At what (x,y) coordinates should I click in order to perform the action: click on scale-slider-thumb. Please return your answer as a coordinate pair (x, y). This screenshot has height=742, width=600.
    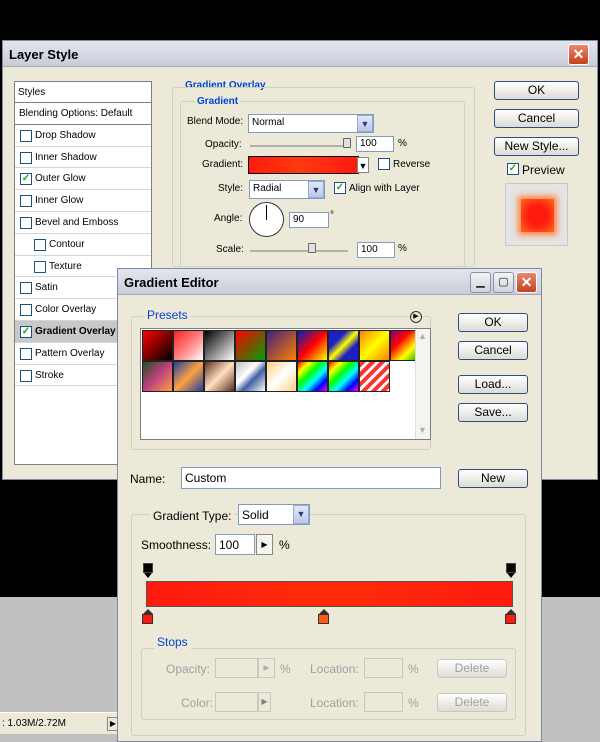
    Looking at the image, I should click on (312, 248).